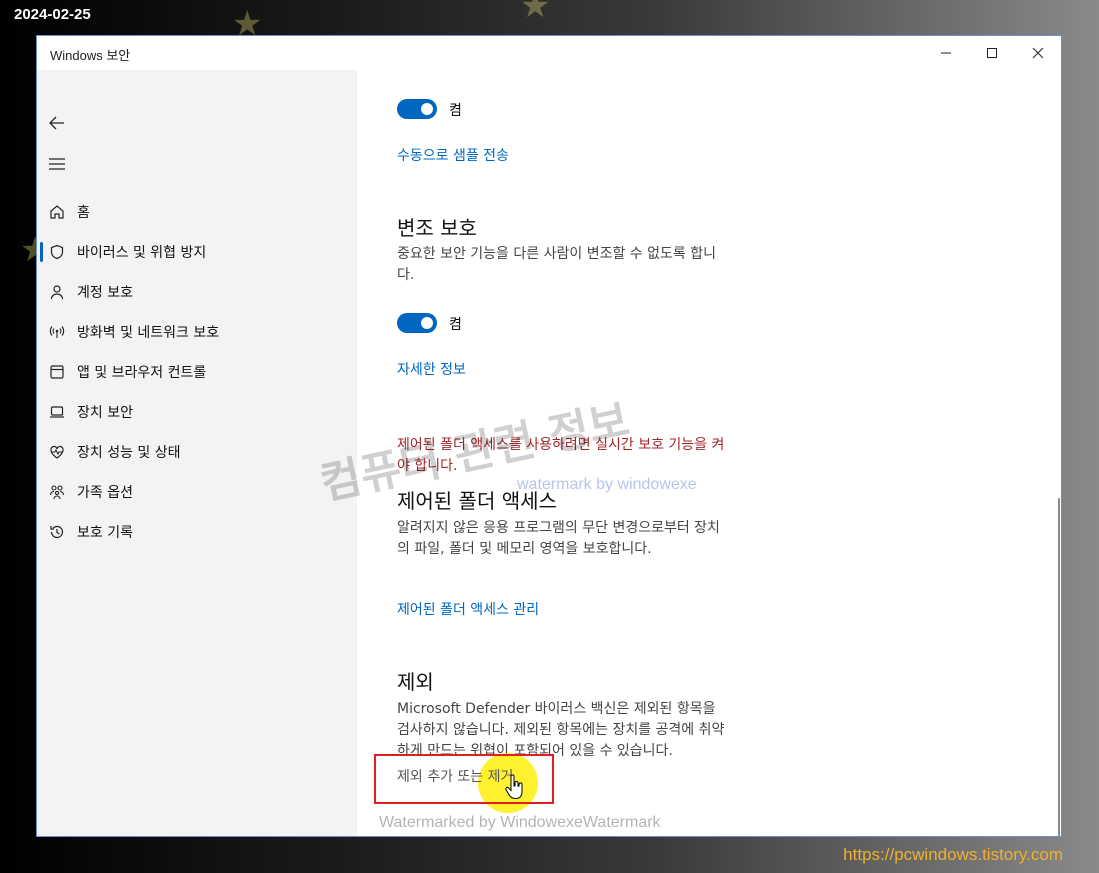 The width and height of the screenshot is (1099, 873). Describe the element at coordinates (417, 323) in the screenshot. I see `tamper-protection-toggle` at that location.